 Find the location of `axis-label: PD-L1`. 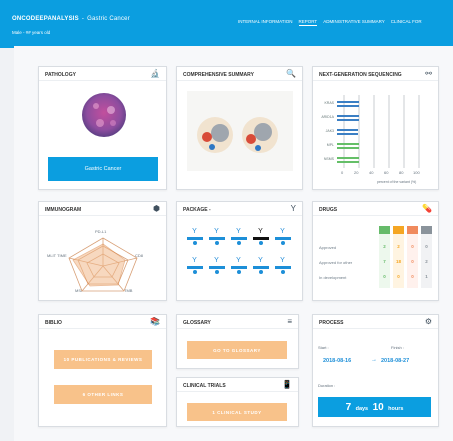

axis-label: PD-L1 is located at coordinates (101, 231).